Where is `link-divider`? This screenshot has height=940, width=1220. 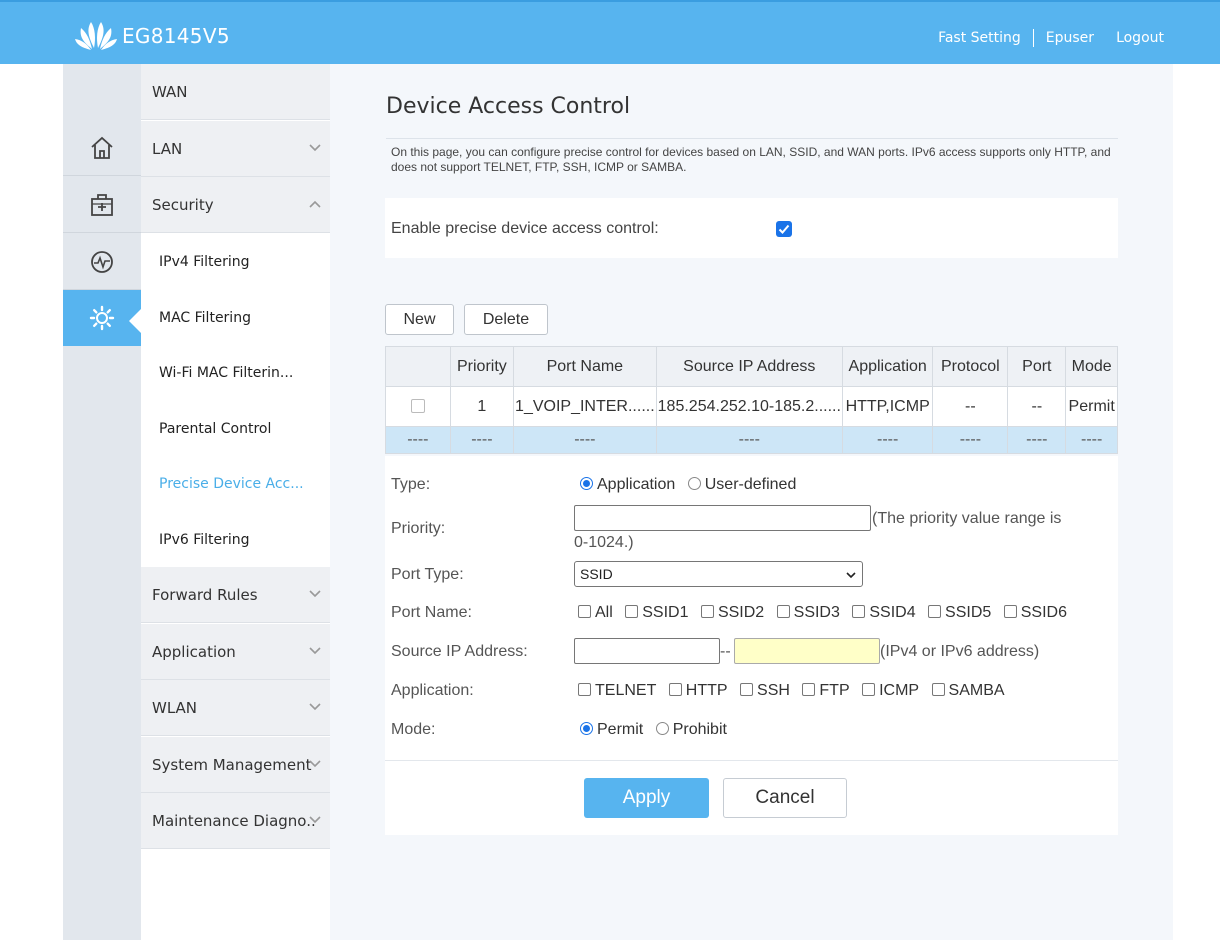
link-divider is located at coordinates (1033, 38).